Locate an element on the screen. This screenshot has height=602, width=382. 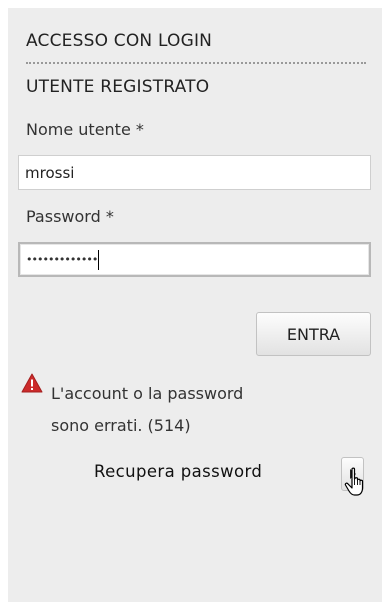
title-divider is located at coordinates (196, 63).